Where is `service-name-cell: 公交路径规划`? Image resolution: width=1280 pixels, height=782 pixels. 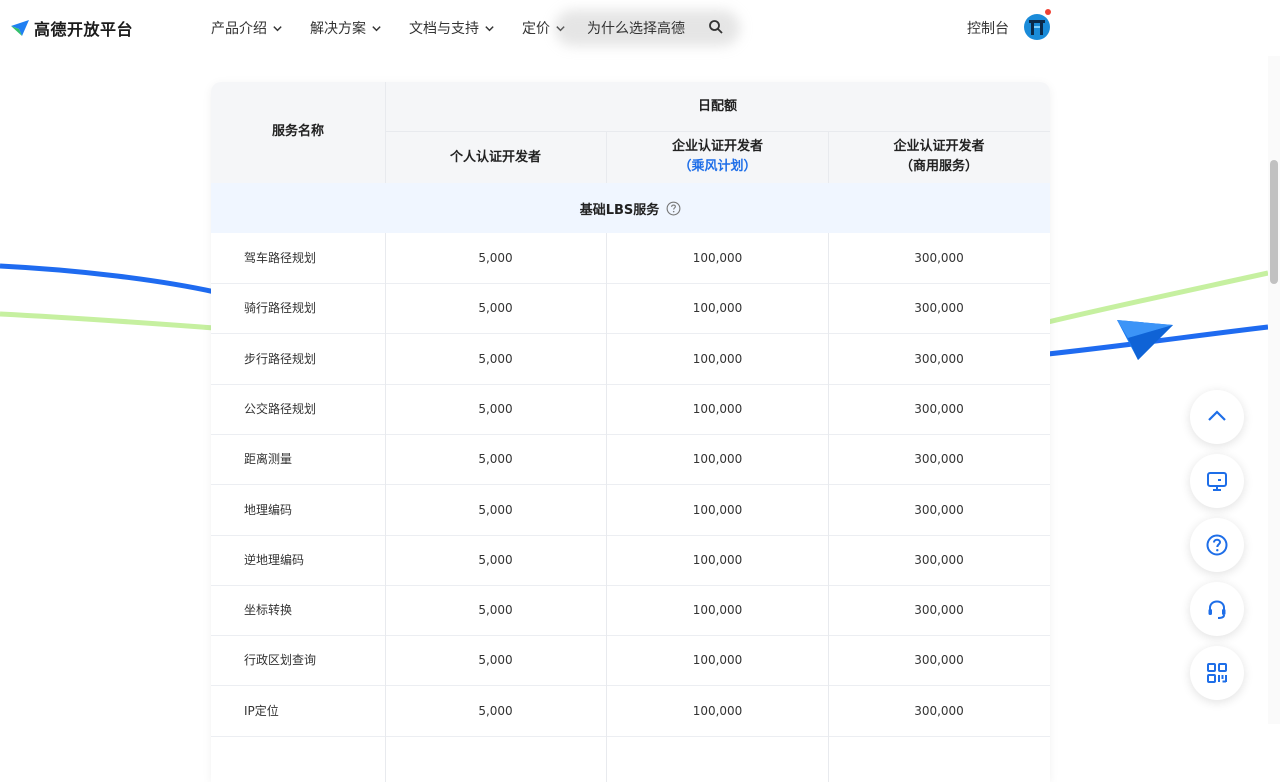 service-name-cell: 公交路径规划 is located at coordinates (280, 408).